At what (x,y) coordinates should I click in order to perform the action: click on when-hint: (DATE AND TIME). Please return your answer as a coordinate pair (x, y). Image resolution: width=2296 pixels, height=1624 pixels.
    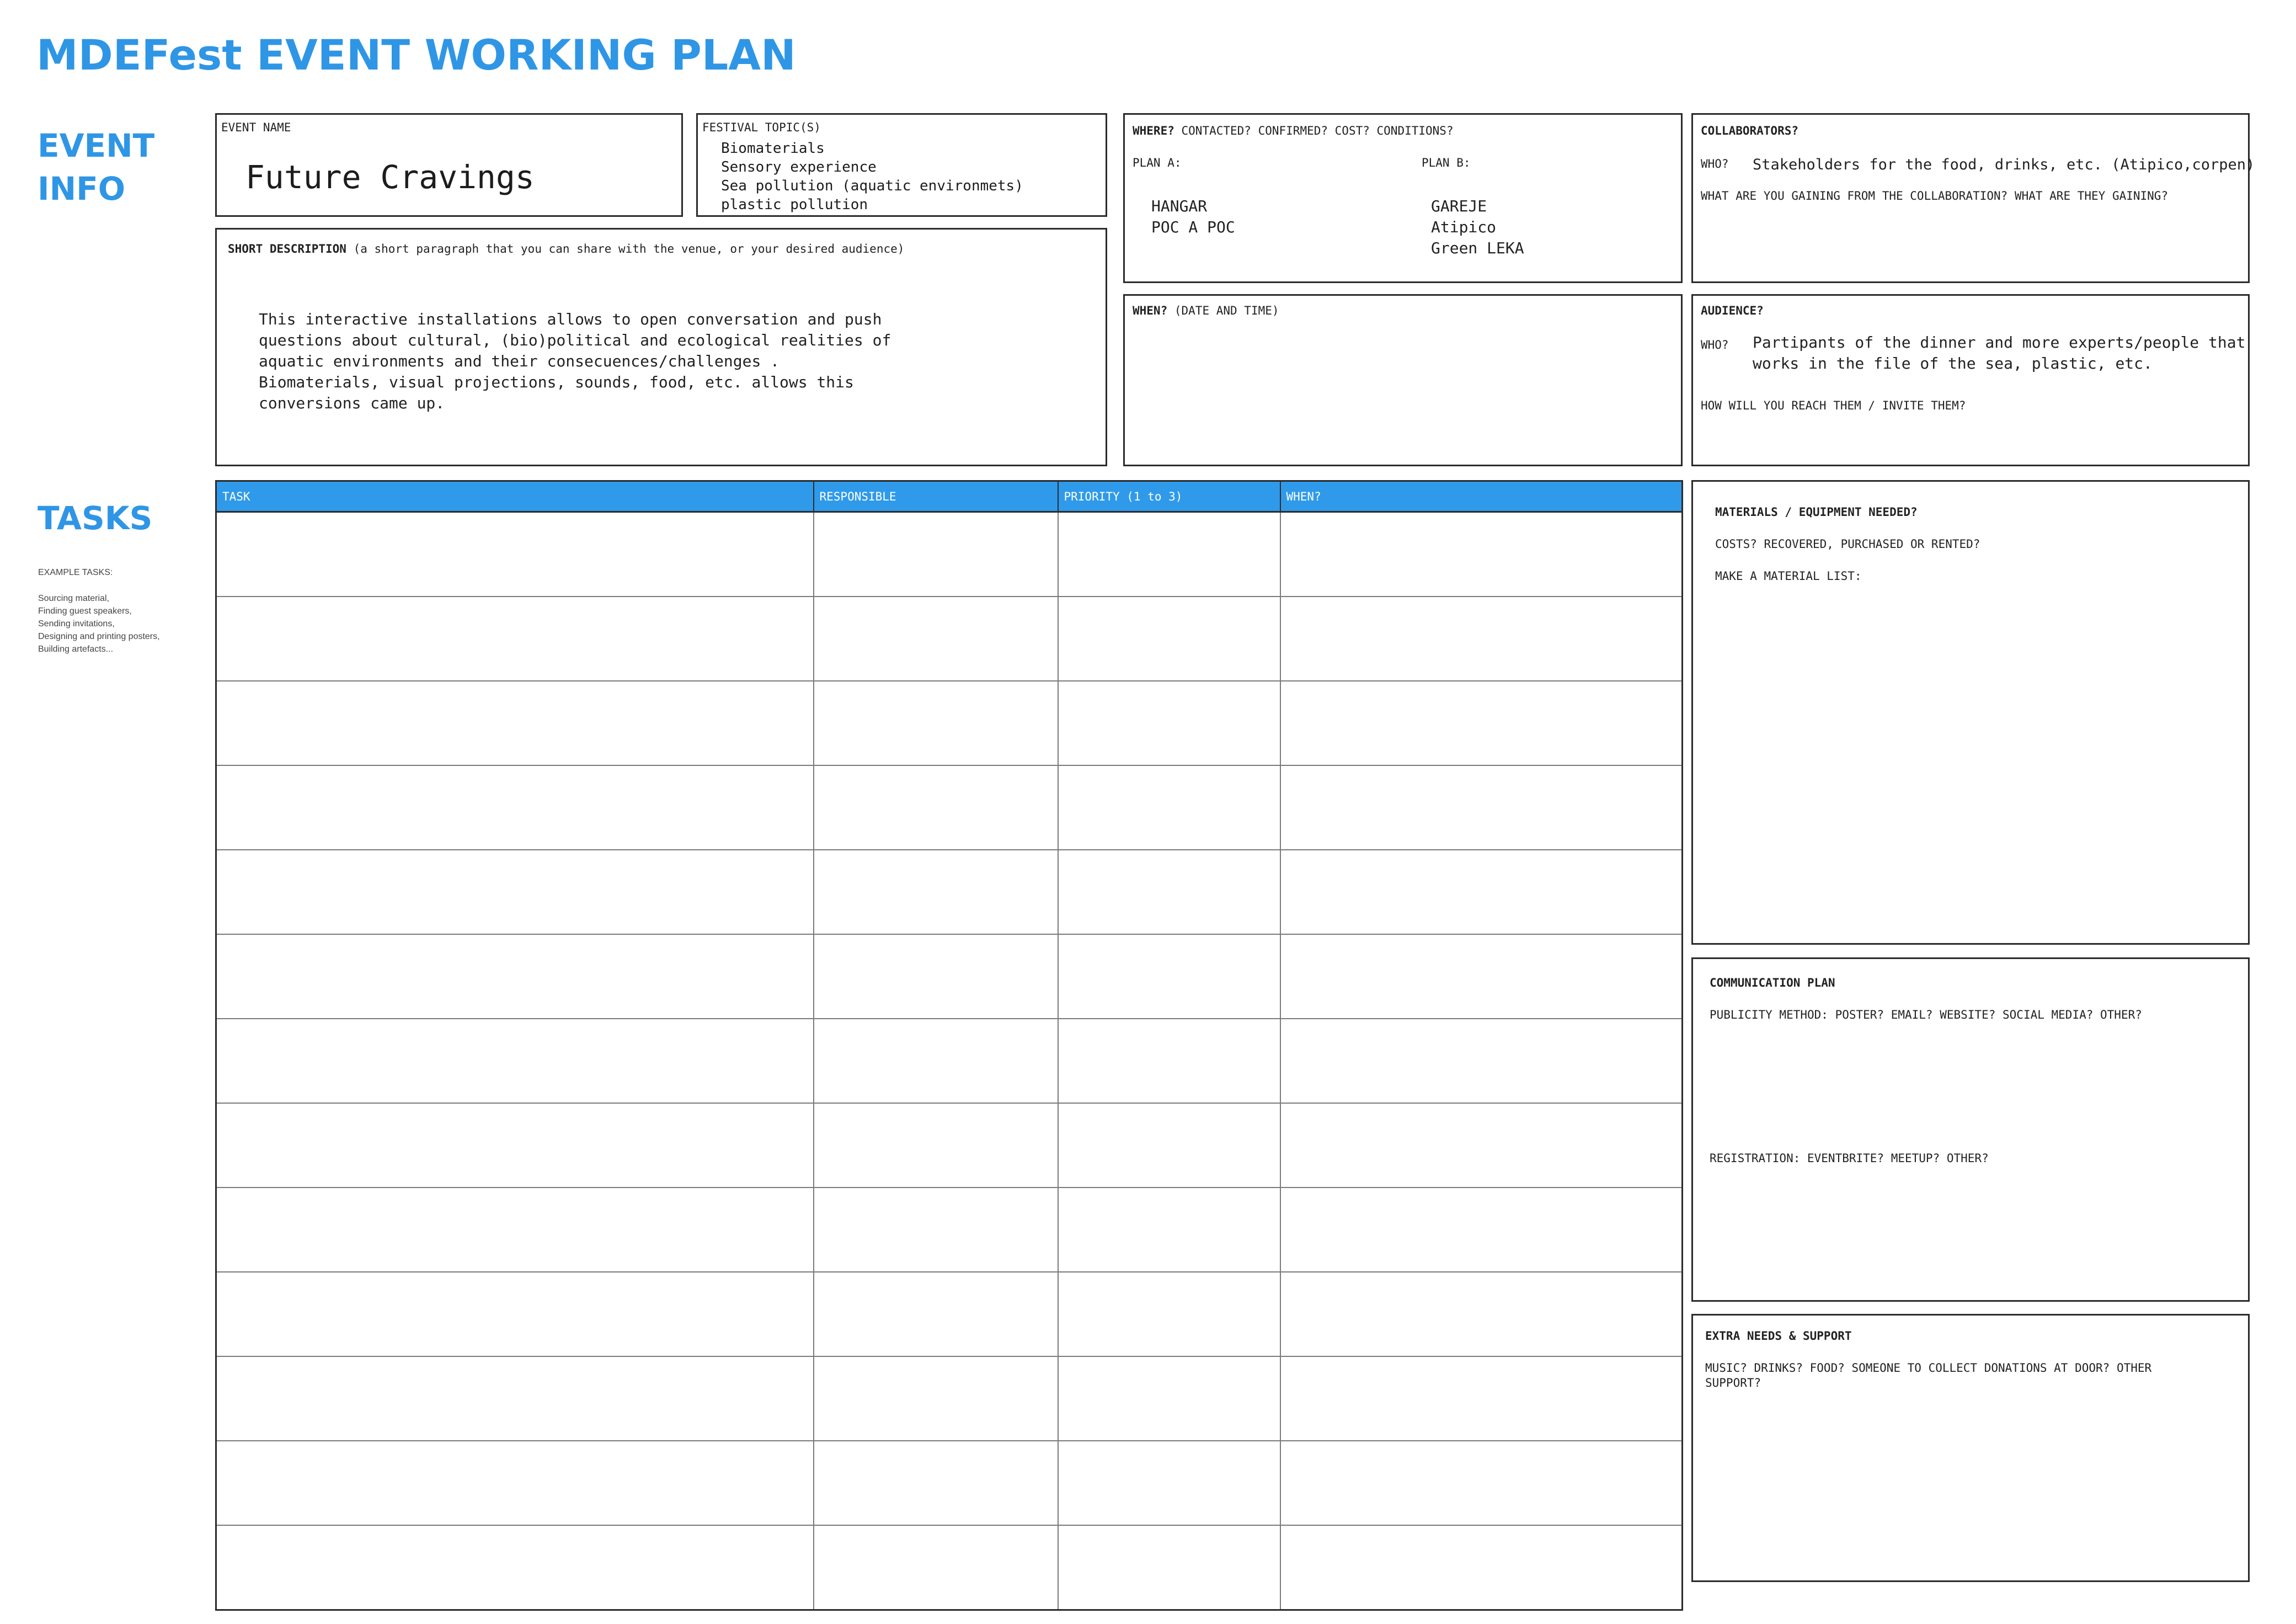
    Looking at the image, I should click on (1226, 310).